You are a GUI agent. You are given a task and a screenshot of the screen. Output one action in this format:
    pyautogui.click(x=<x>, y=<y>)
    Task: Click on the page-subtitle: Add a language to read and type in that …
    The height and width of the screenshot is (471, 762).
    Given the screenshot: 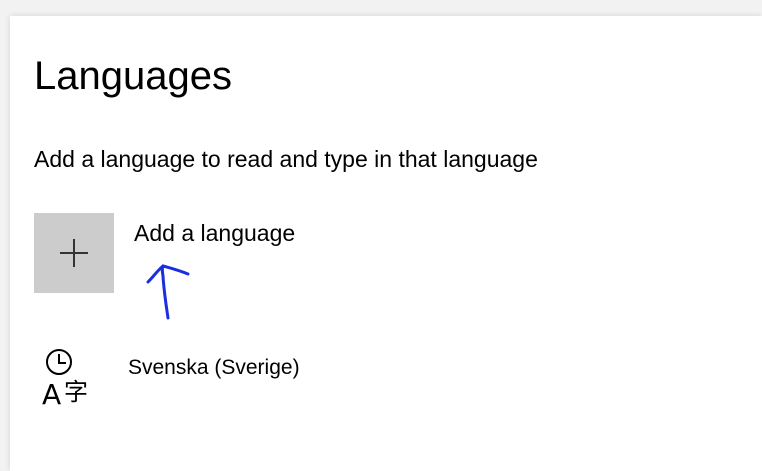 What is the action you would take?
    pyautogui.click(x=286, y=159)
    